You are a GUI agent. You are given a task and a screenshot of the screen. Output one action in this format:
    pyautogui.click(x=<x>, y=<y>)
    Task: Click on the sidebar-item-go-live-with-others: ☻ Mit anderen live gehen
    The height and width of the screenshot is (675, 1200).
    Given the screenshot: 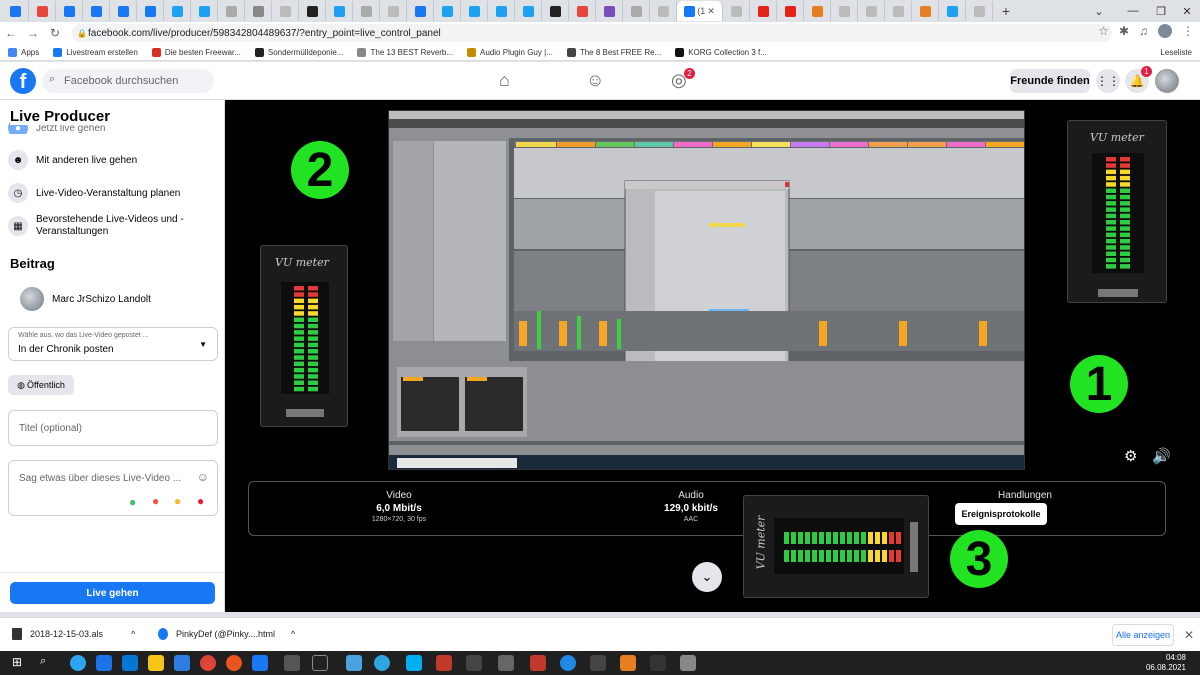 What is the action you would take?
    pyautogui.click(x=113, y=160)
    